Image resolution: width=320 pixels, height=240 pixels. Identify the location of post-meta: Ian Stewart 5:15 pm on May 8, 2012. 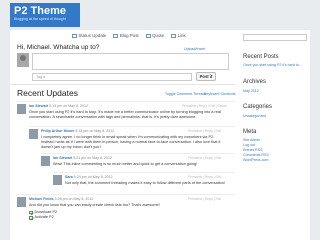
(58, 106).